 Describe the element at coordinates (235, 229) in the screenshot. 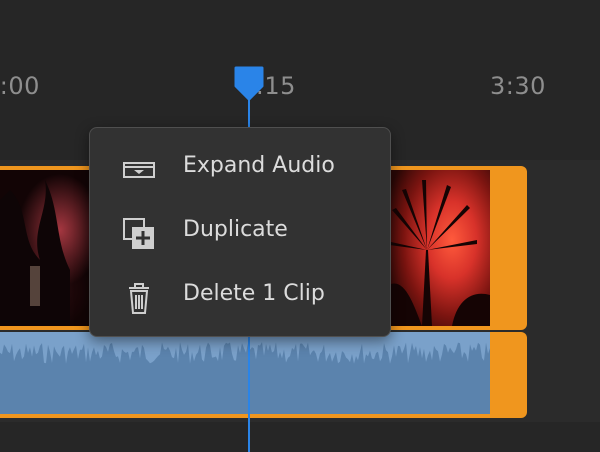

I see `menu-item-label: Duplicate` at that location.